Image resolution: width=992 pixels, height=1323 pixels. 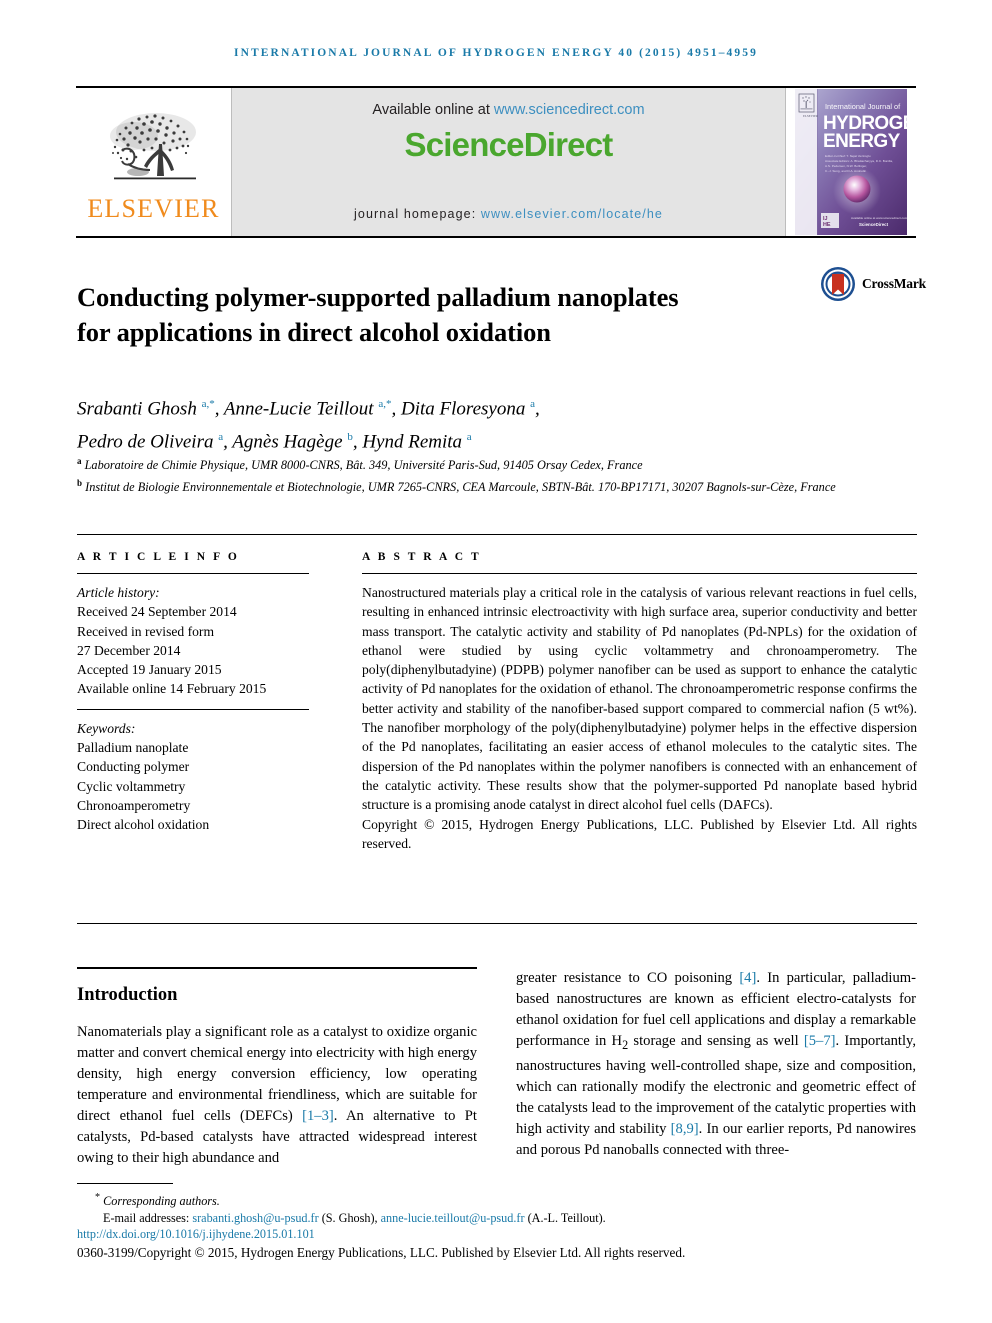 What do you see at coordinates (464, 144) in the screenshot?
I see `sciencedirect-logo-science: Science` at bounding box center [464, 144].